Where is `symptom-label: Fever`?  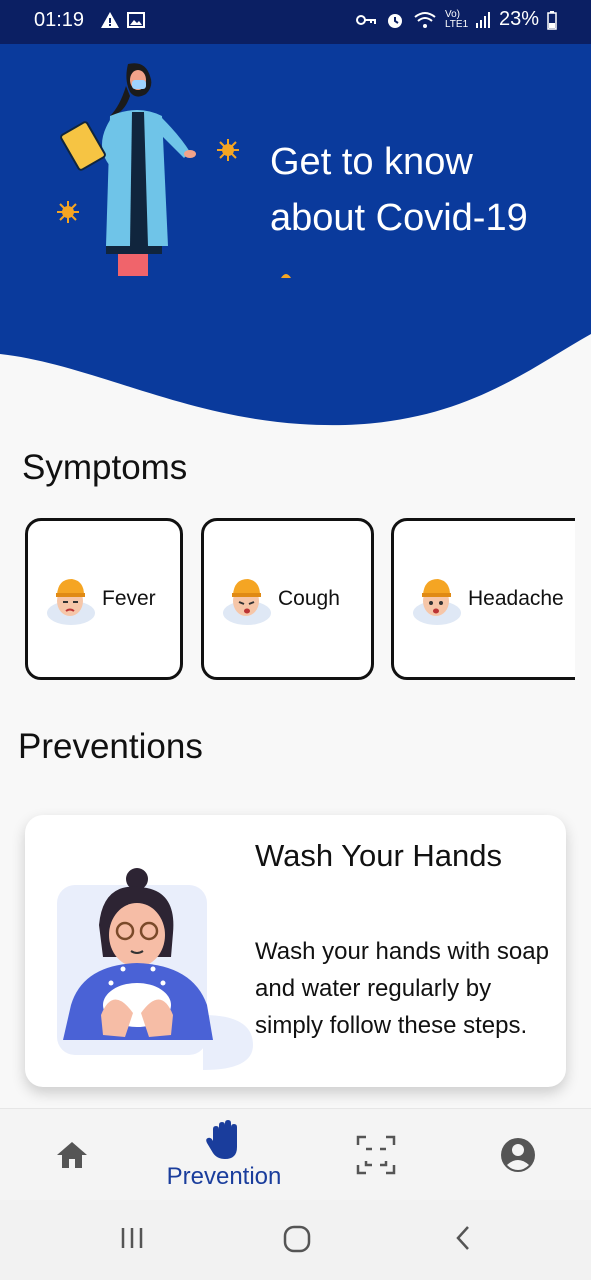 symptom-label: Fever is located at coordinates (129, 598).